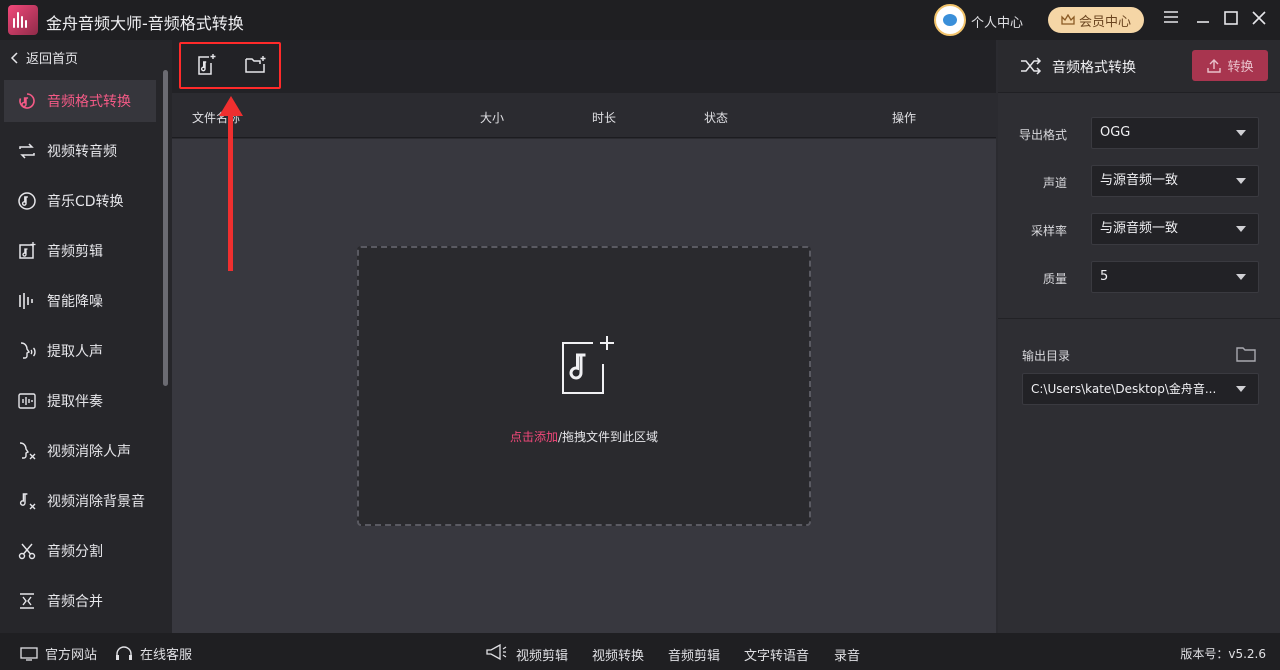  I want to click on sidebar-item-video-to-audio: 视频转音频, so click(80, 151).